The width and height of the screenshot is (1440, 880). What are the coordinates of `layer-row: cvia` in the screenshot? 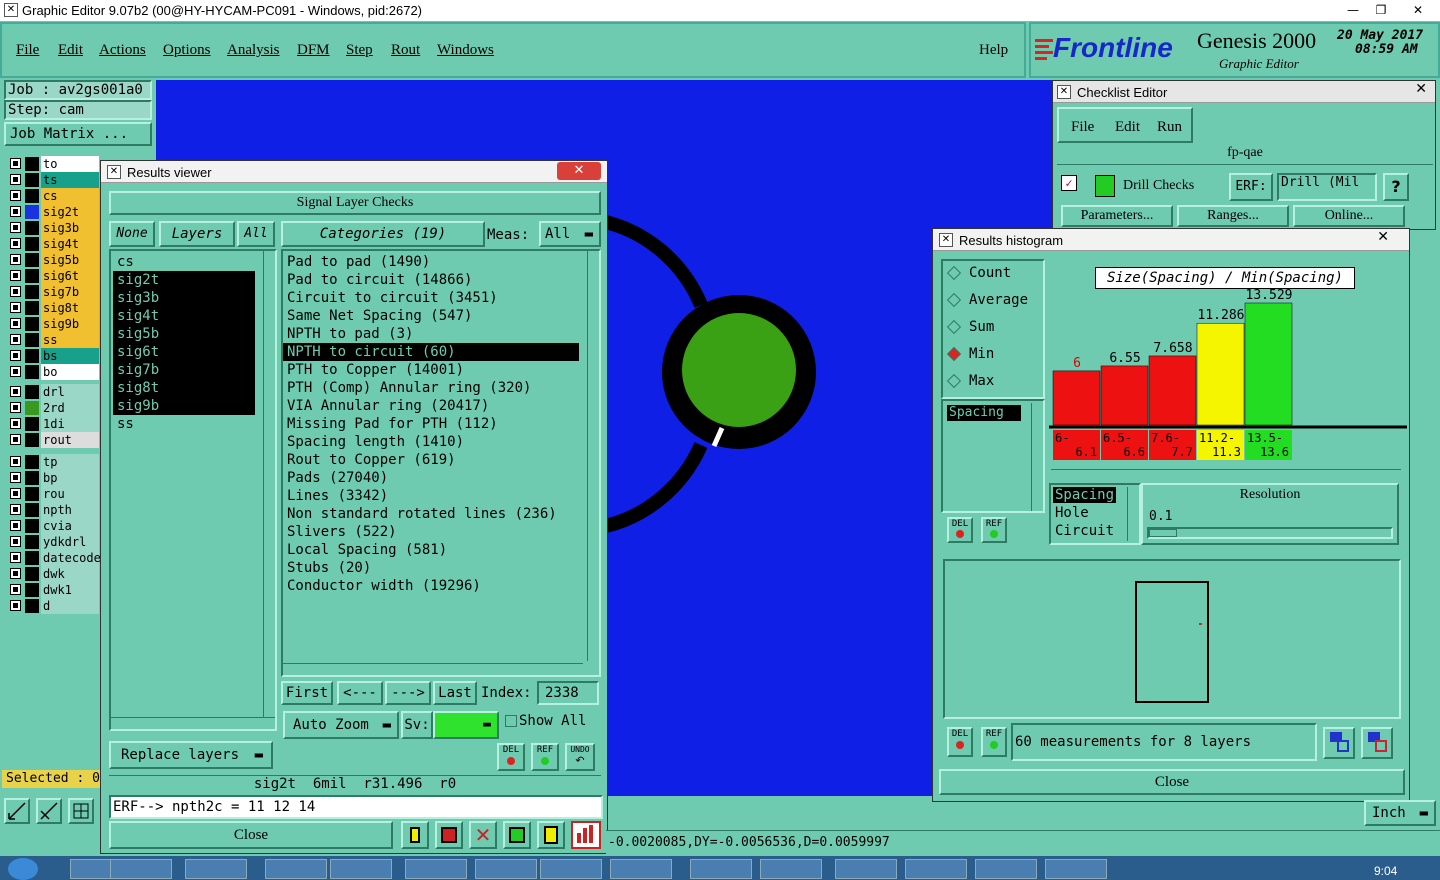 It's located at (52, 526).